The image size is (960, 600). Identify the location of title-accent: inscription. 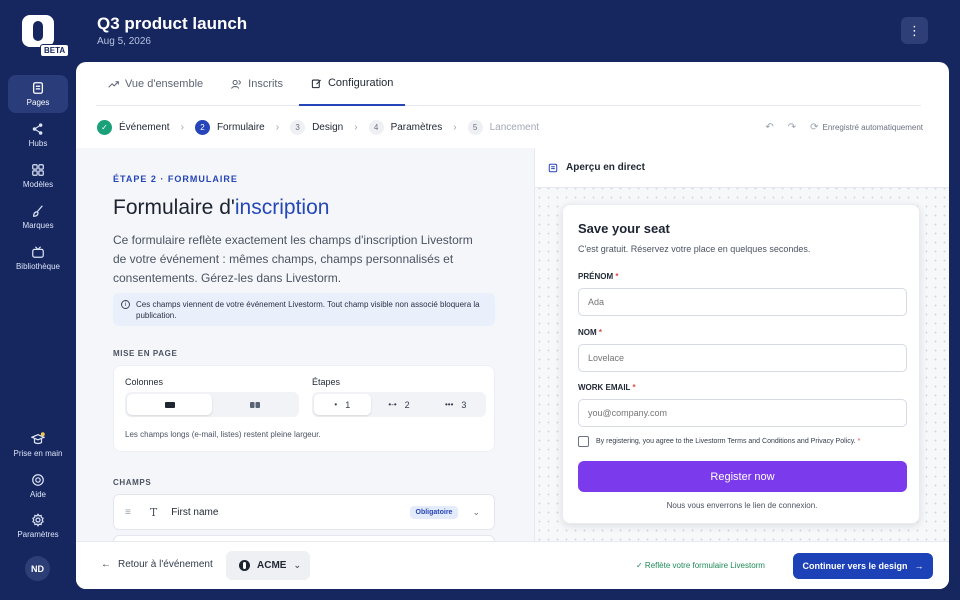
(282, 207).